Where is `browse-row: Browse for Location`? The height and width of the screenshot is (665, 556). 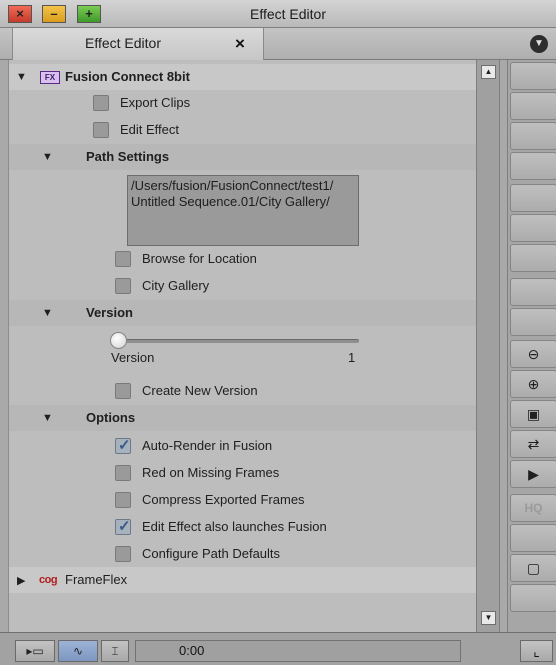 browse-row: Browse for Location is located at coordinates (243, 258).